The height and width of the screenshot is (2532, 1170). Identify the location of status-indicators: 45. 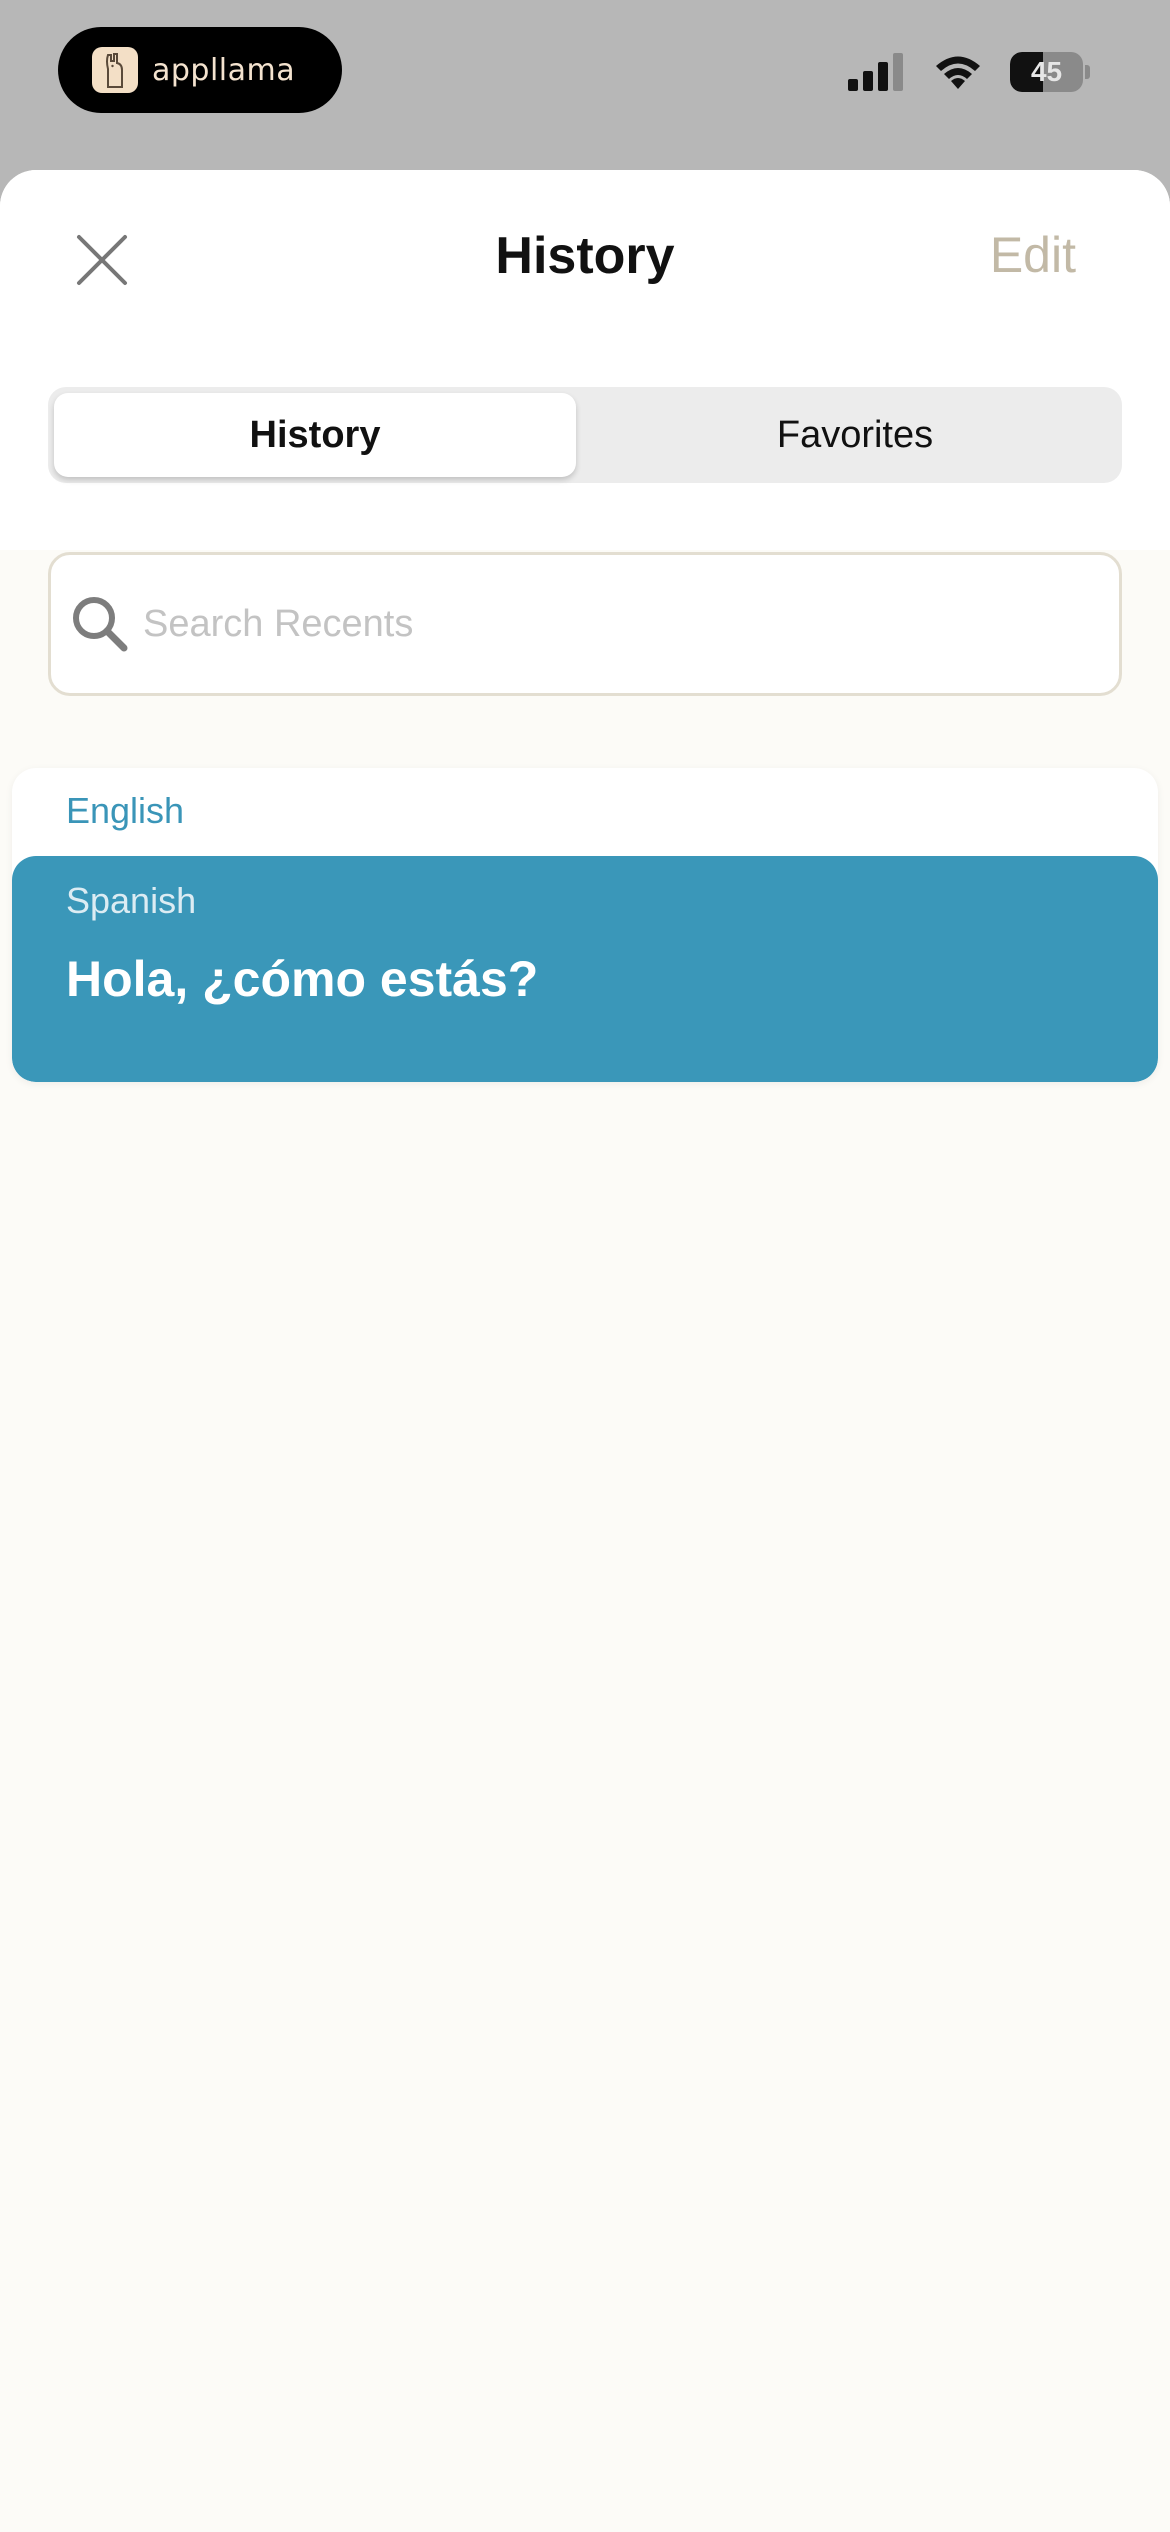
(969, 72).